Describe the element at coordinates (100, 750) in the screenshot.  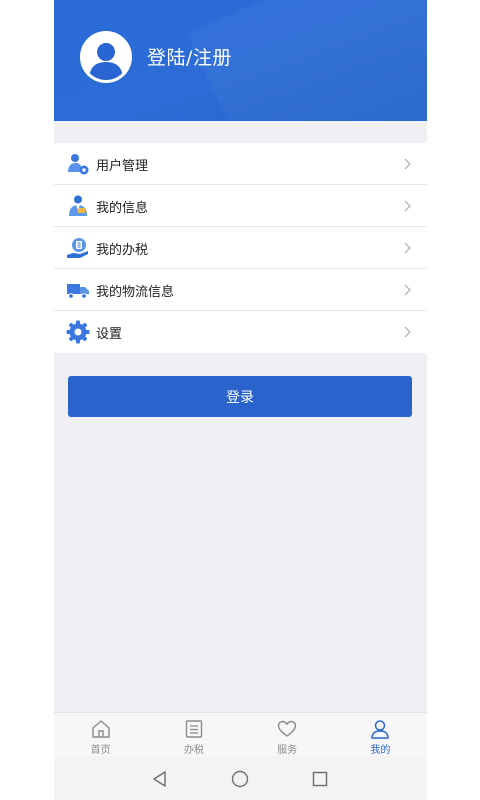
I see `tab-label: 首页` at that location.